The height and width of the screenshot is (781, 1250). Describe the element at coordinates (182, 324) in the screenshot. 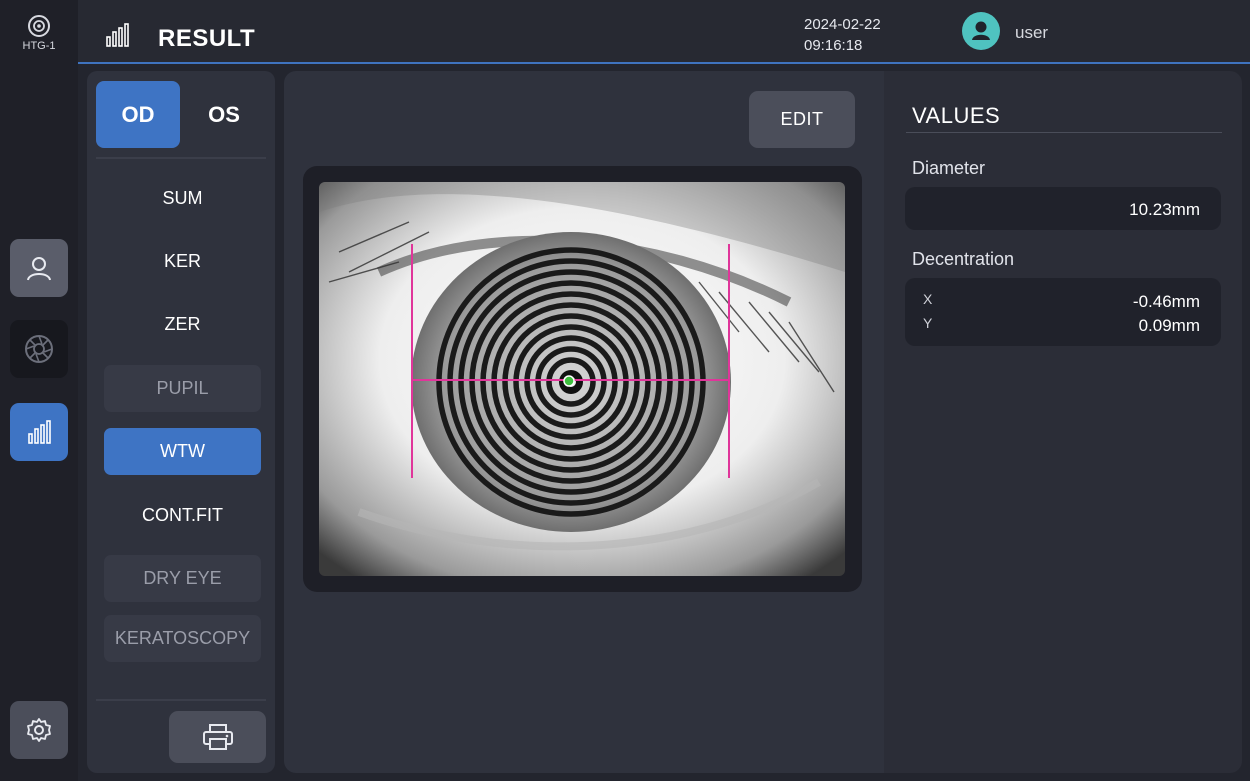

I see `menu-item-zer: ZER` at that location.